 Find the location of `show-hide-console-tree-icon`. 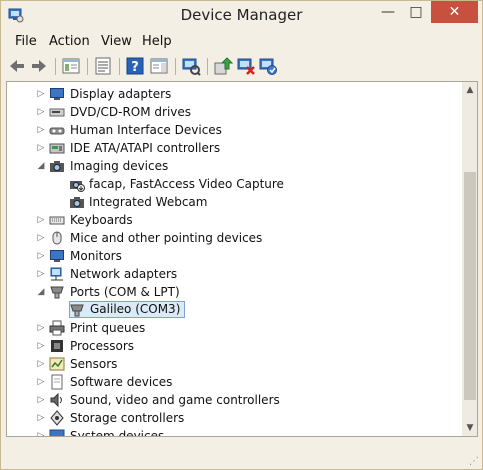

show-hide-console-tree-icon is located at coordinates (71, 66).